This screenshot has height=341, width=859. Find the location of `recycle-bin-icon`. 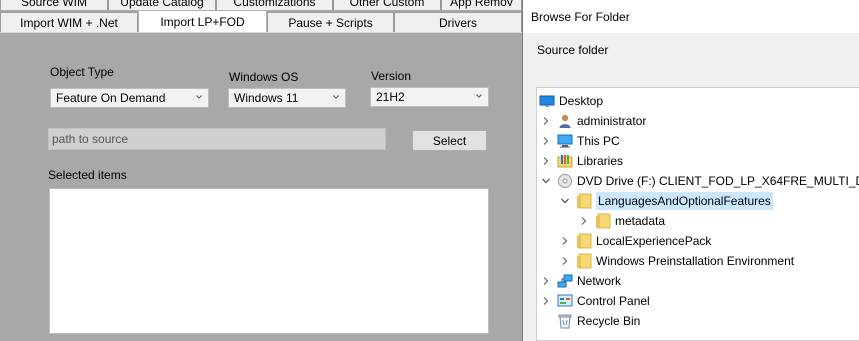

recycle-bin-icon is located at coordinates (565, 321).